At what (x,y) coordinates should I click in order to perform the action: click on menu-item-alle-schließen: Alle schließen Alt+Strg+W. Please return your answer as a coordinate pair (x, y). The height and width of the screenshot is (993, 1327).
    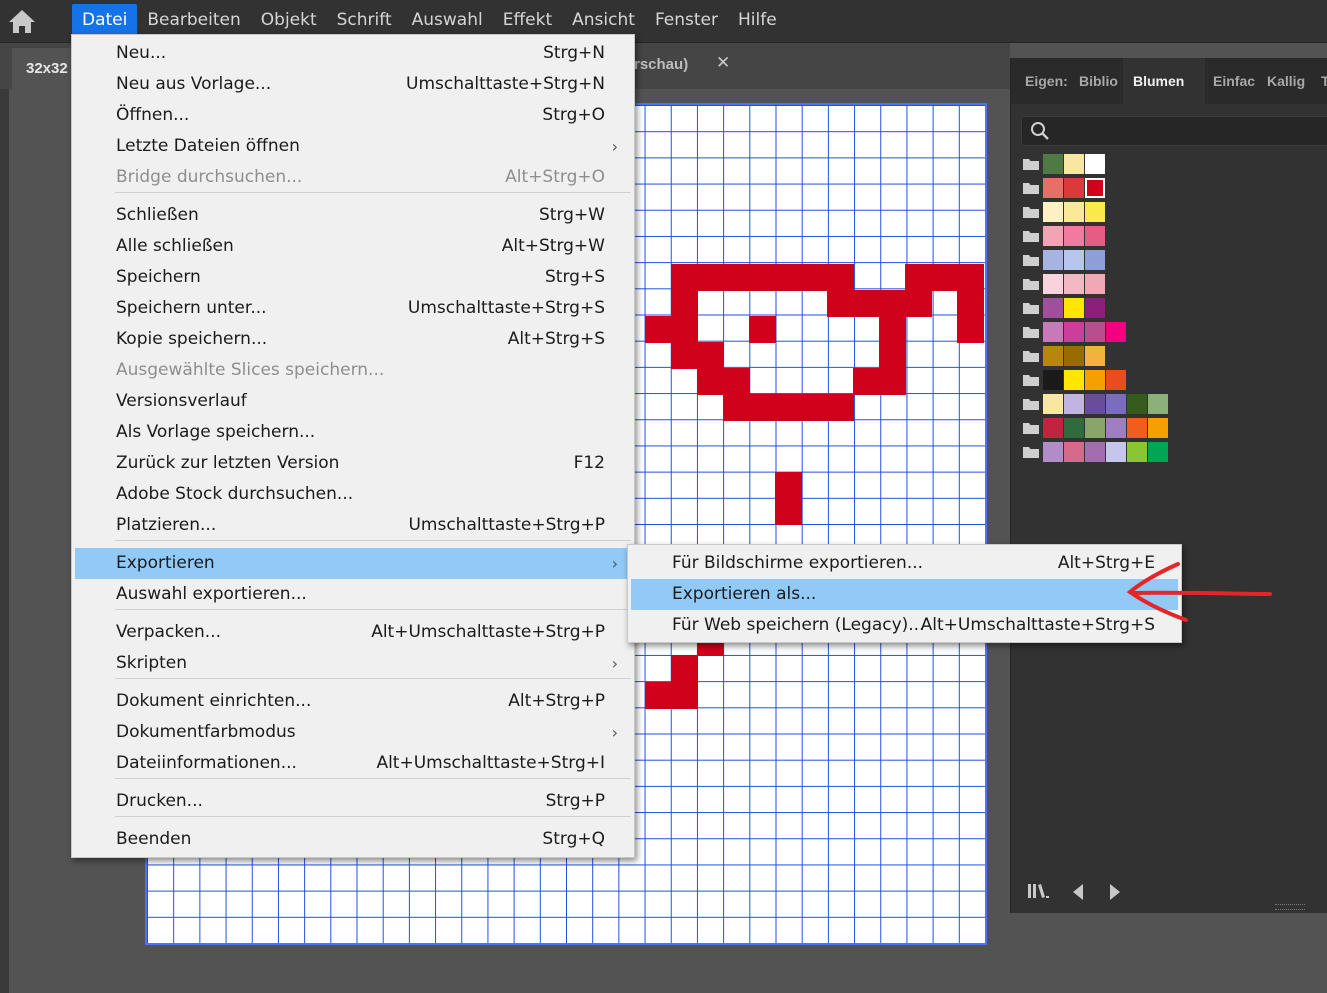
    Looking at the image, I should click on (353, 246).